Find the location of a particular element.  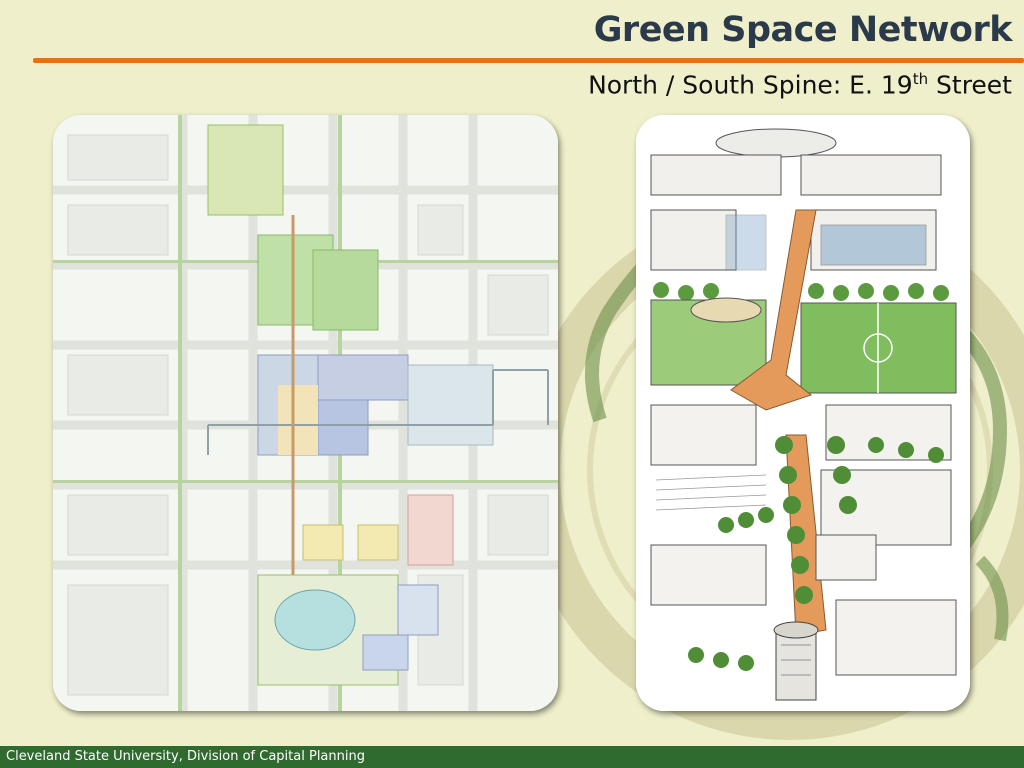

title-divider is located at coordinates (528, 60).